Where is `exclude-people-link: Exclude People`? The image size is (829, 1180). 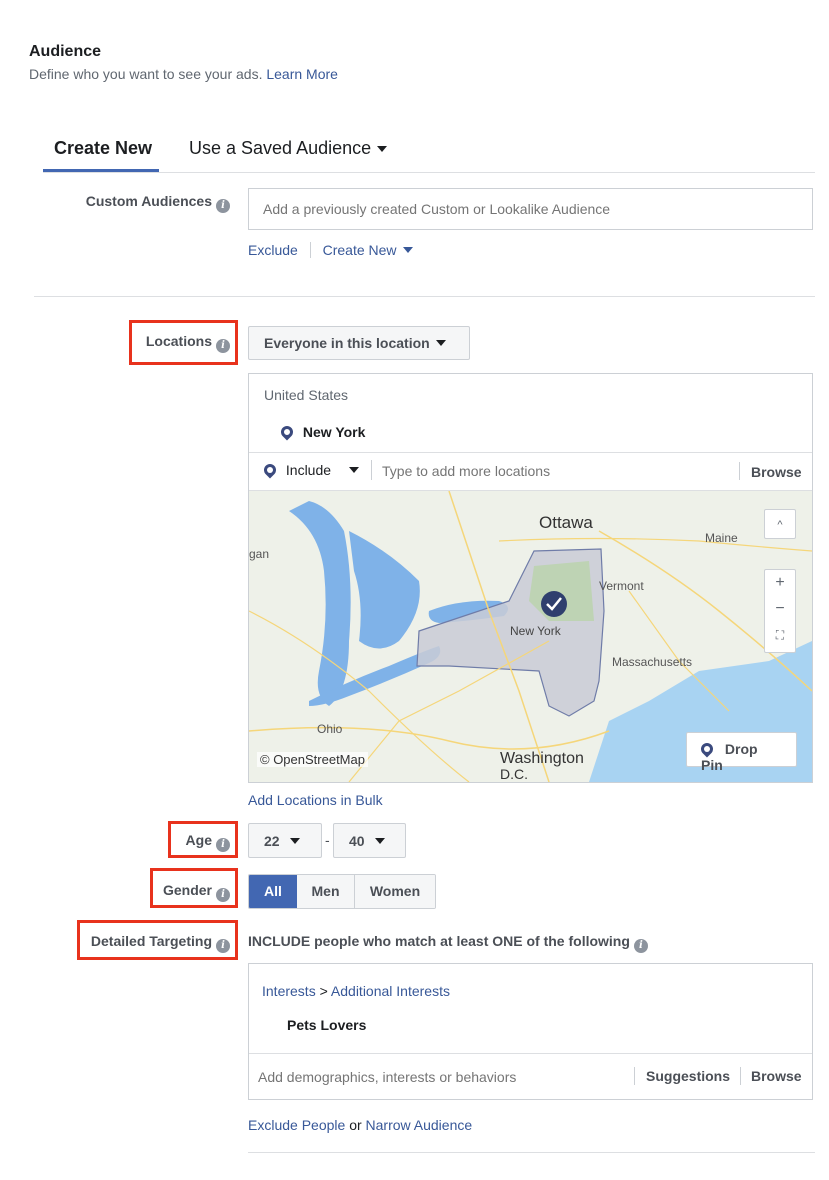
exclude-people-link: Exclude People is located at coordinates (296, 1125).